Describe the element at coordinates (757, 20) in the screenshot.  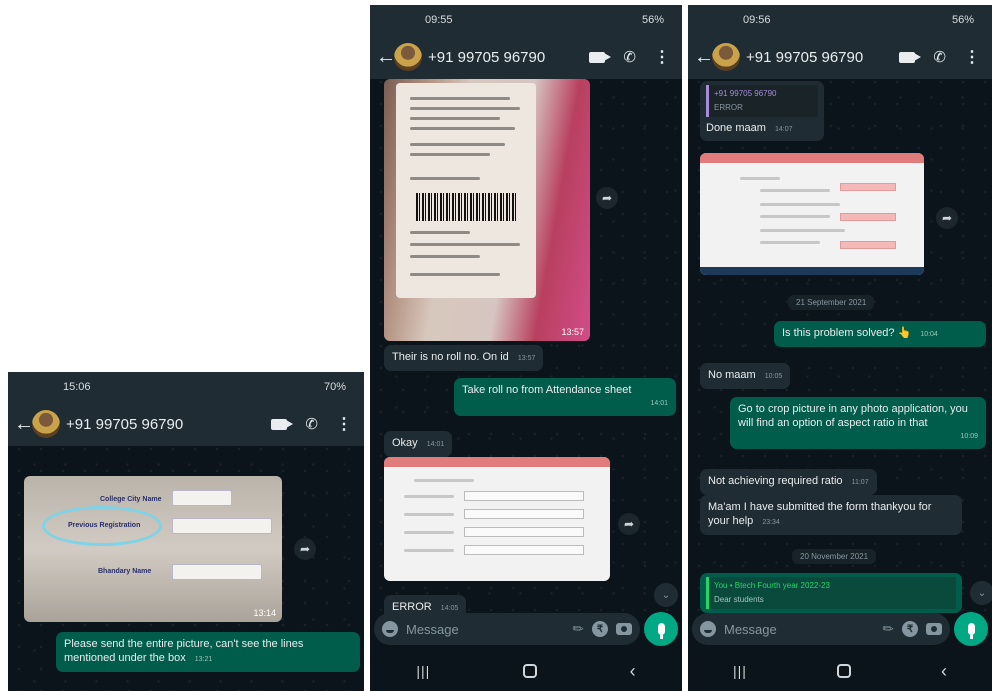
I see `status-time: 09:56` at that location.